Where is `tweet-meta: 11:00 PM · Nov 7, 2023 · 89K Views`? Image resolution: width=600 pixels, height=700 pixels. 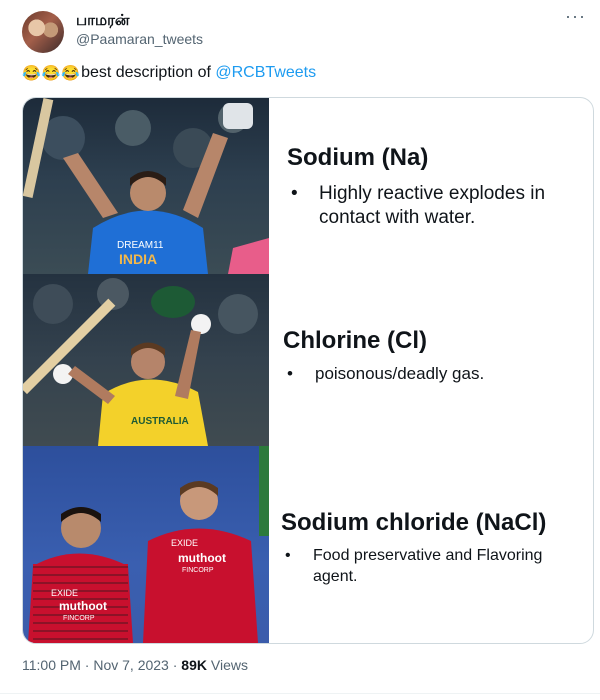 tweet-meta: 11:00 PM · Nov 7, 2023 · 89K Views is located at coordinates (135, 665).